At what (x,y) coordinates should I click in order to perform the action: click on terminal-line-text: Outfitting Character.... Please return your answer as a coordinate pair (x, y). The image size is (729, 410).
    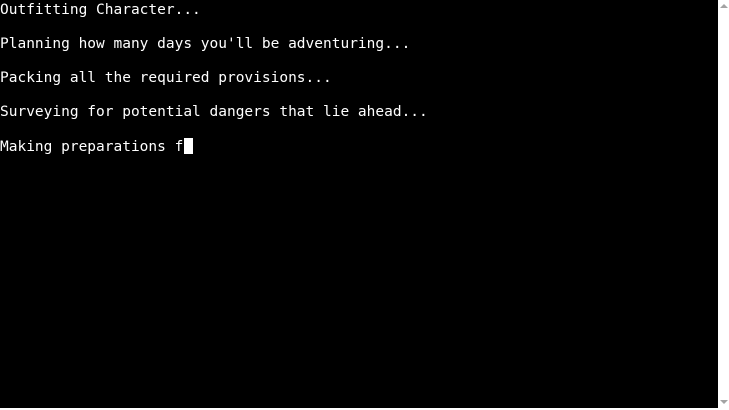
    Looking at the image, I should click on (100, 10).